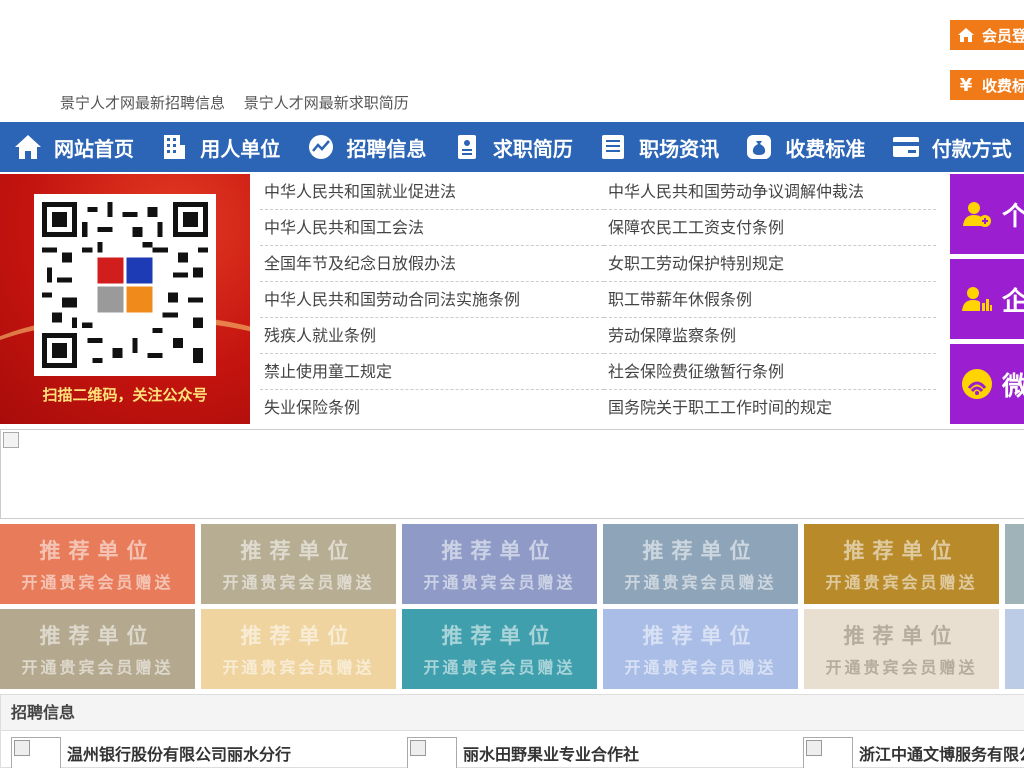 Image resolution: width=1024 pixels, height=768 pixels. Describe the element at coordinates (804, 147) in the screenshot. I see `nav-fees: 收费标准` at that location.